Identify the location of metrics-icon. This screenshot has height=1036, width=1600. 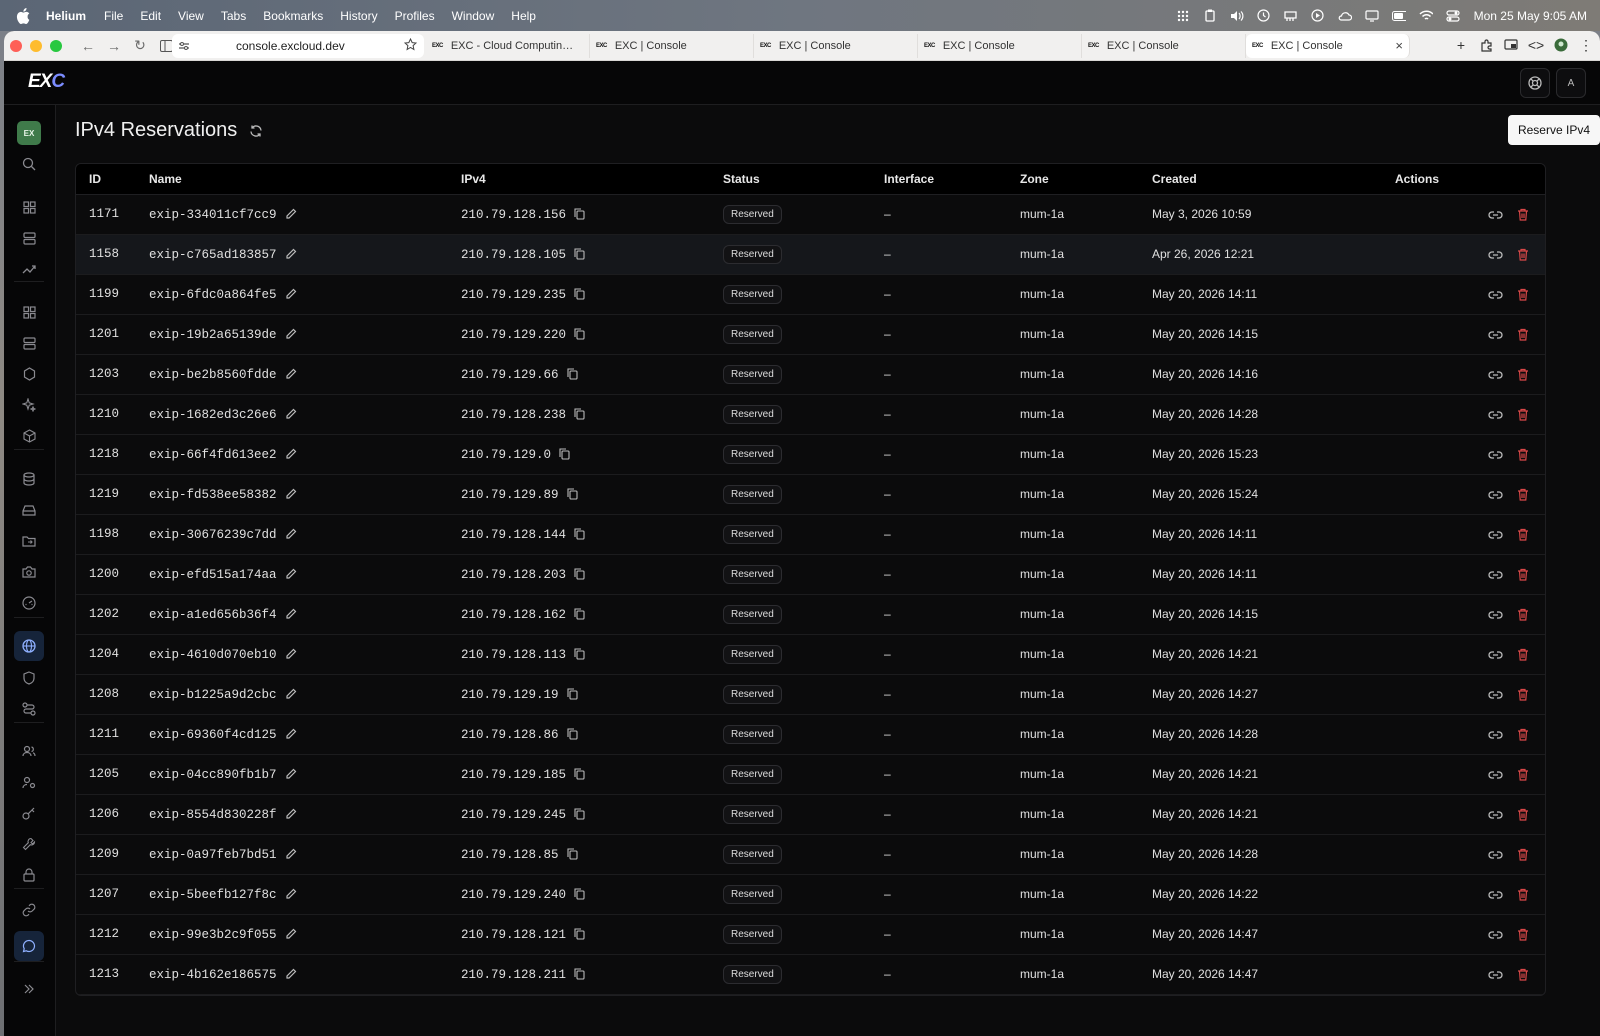
(29, 269).